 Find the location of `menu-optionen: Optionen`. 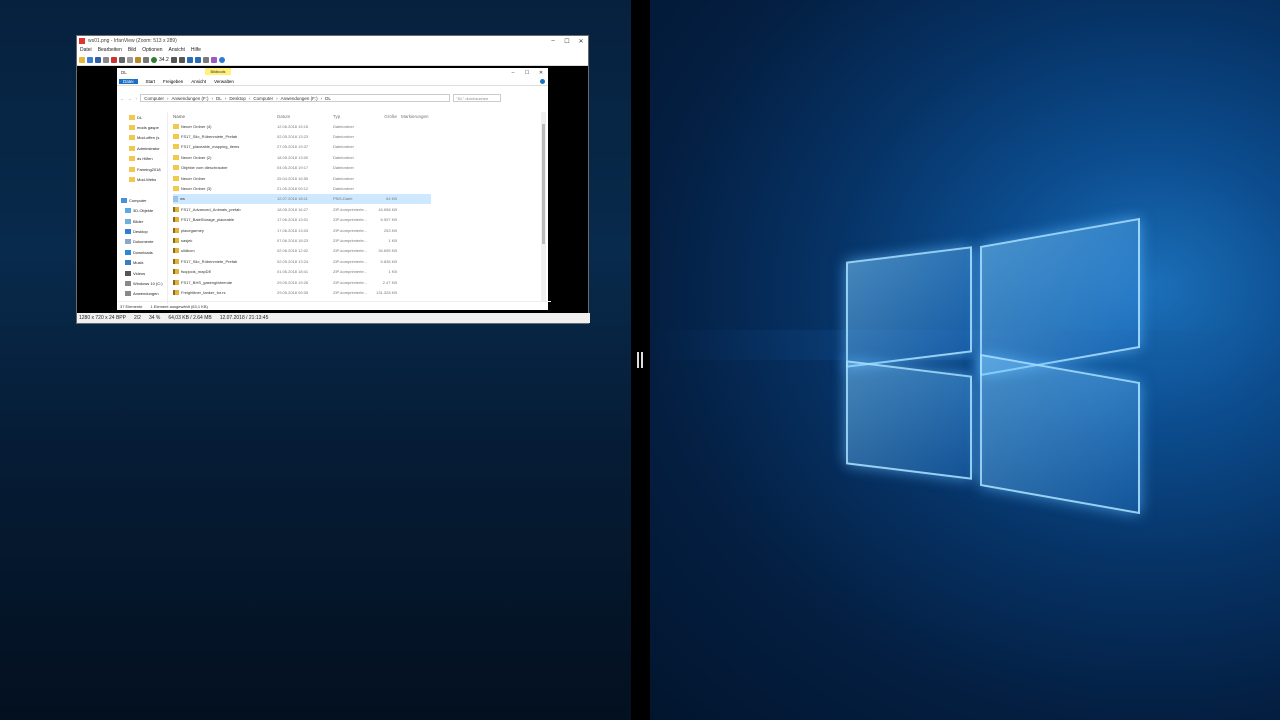

menu-optionen: Optionen is located at coordinates (152, 50).